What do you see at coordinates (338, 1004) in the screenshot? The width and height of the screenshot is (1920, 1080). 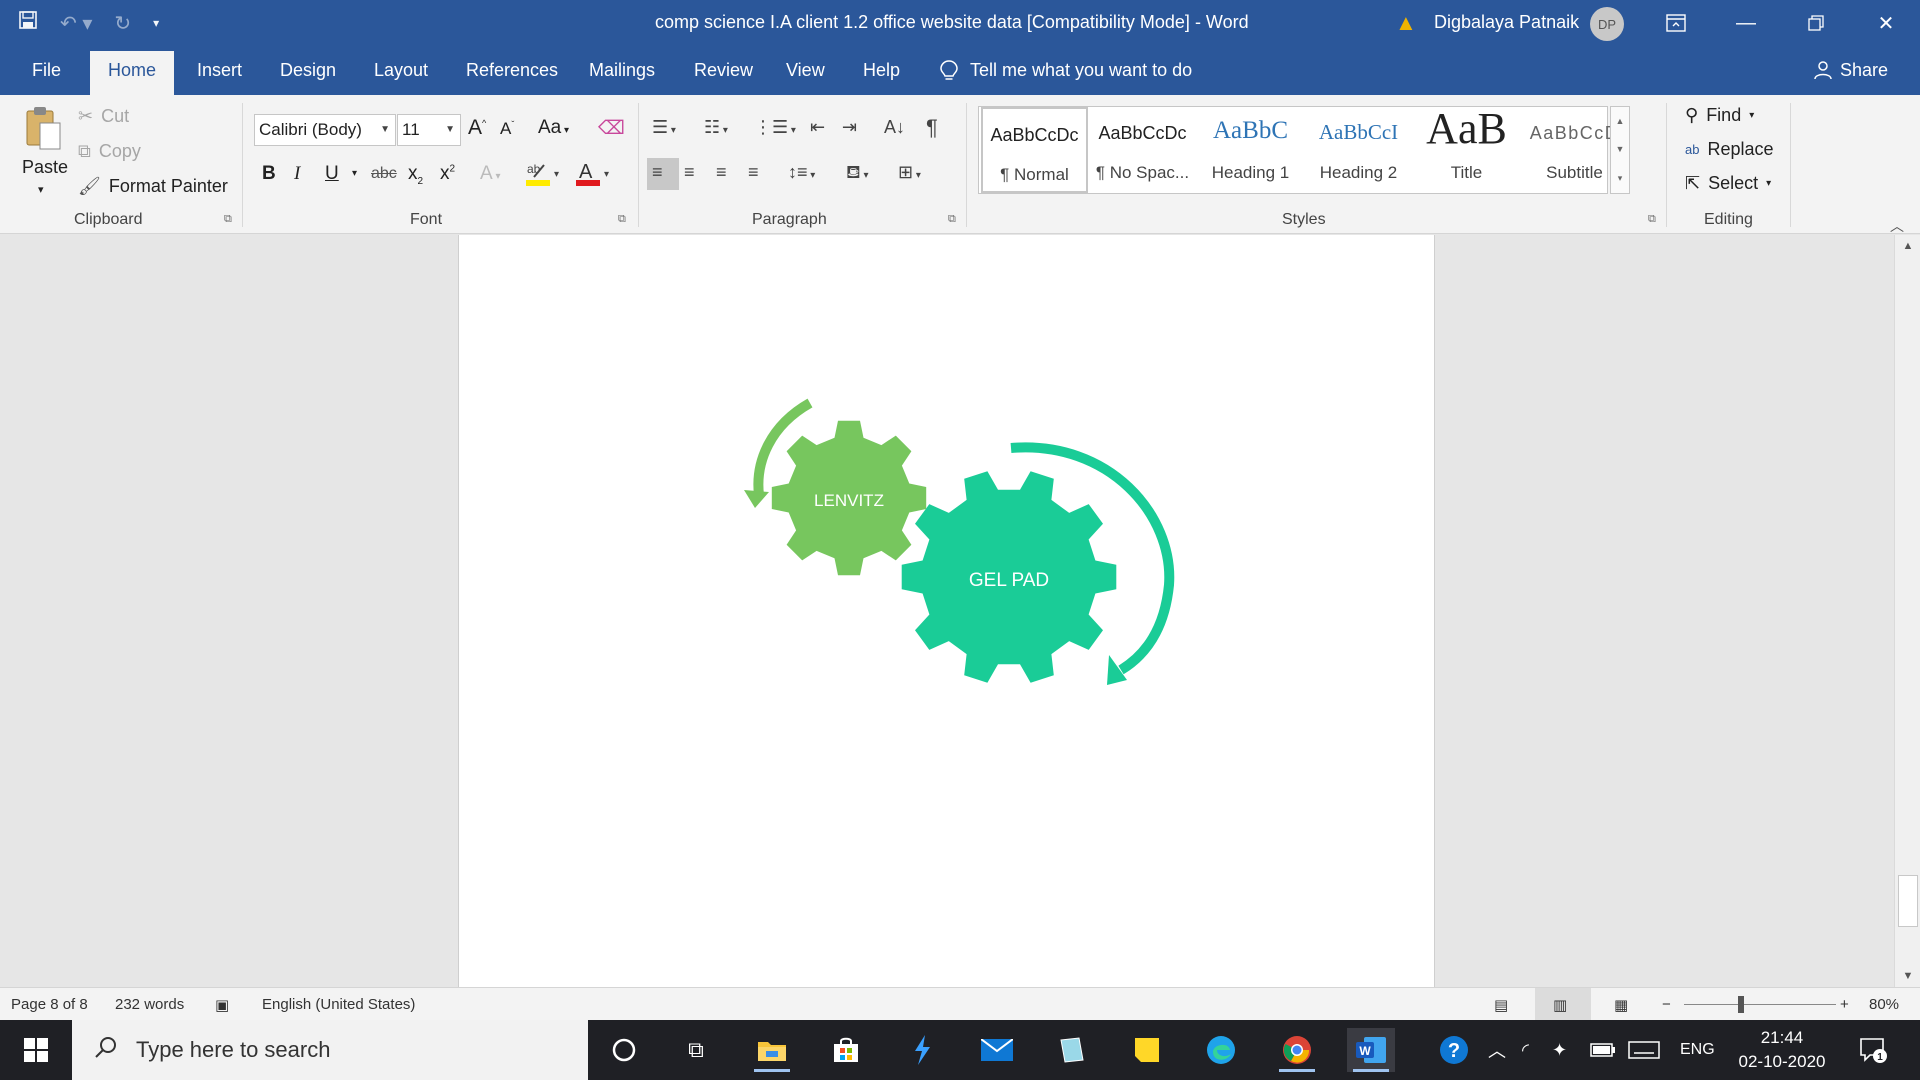 I see `language: English (United States)` at bounding box center [338, 1004].